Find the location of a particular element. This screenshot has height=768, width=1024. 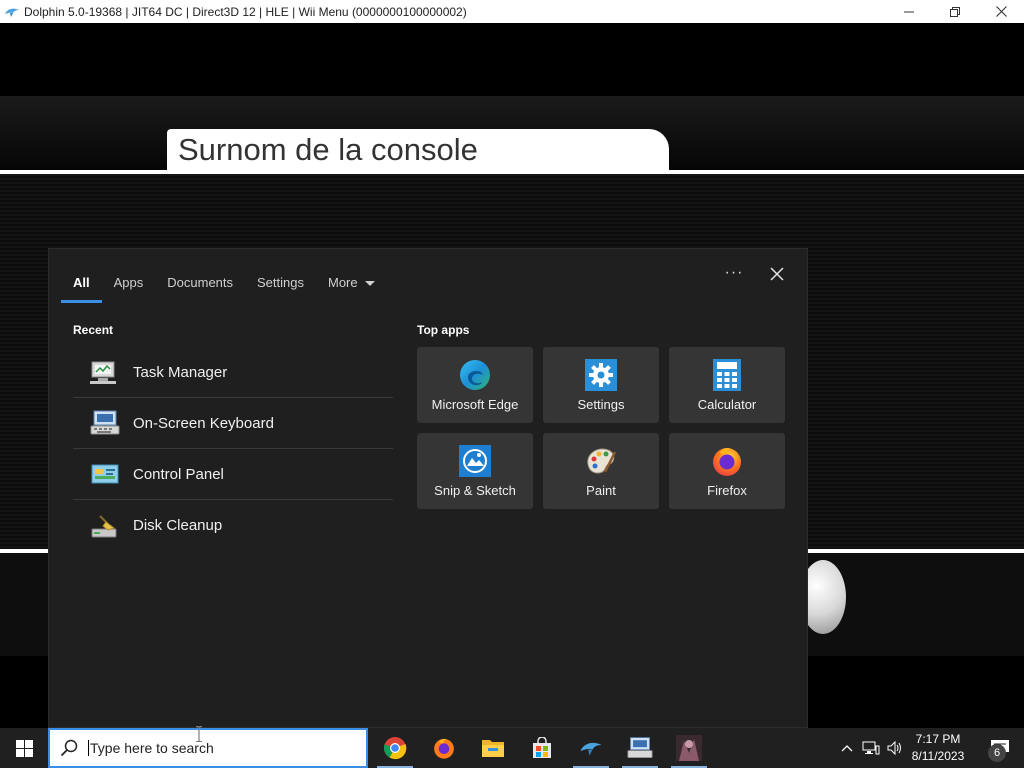

taskbar-app-chrome is located at coordinates (395, 748).